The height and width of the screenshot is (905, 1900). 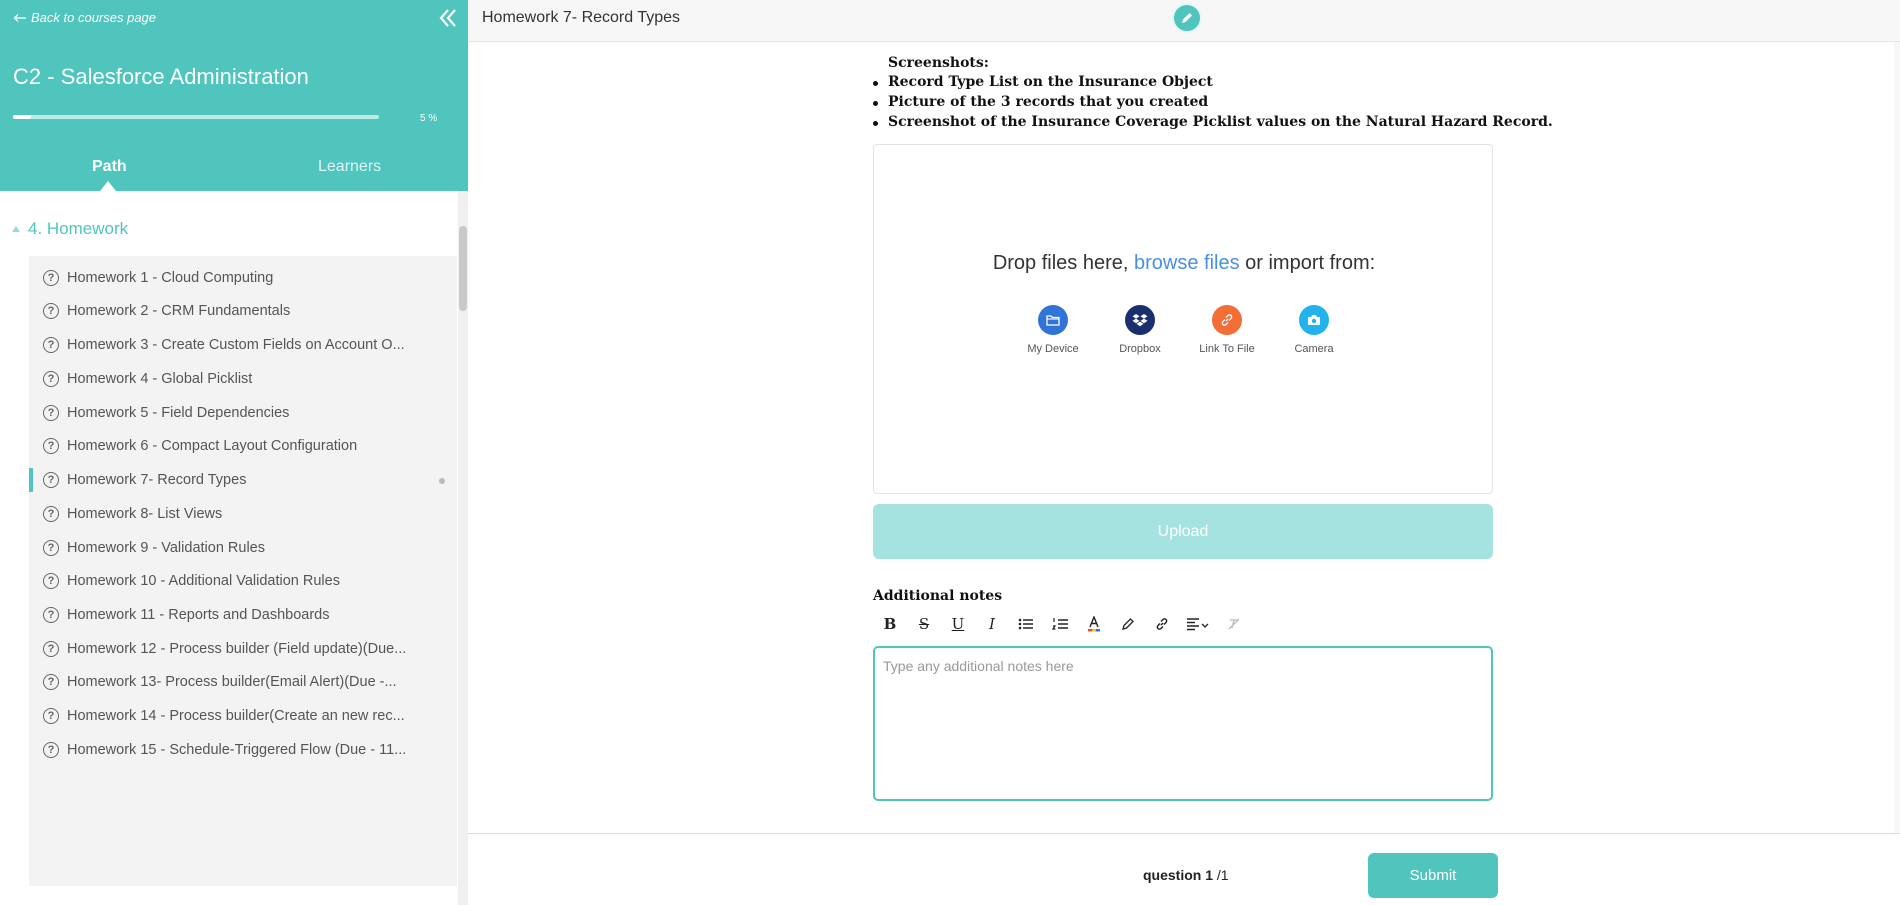 What do you see at coordinates (1307, 263) in the screenshot?
I see `dropzone-text-after: or import from:` at bounding box center [1307, 263].